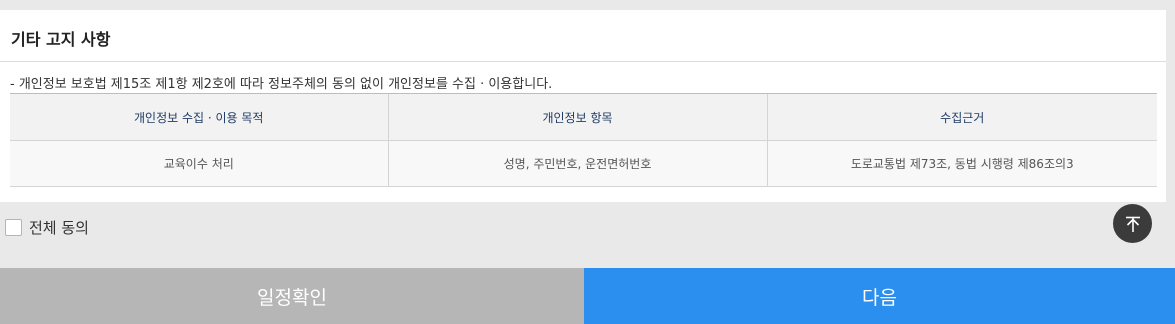  I want to click on section-title: 기타 고지 사항, so click(61, 39).